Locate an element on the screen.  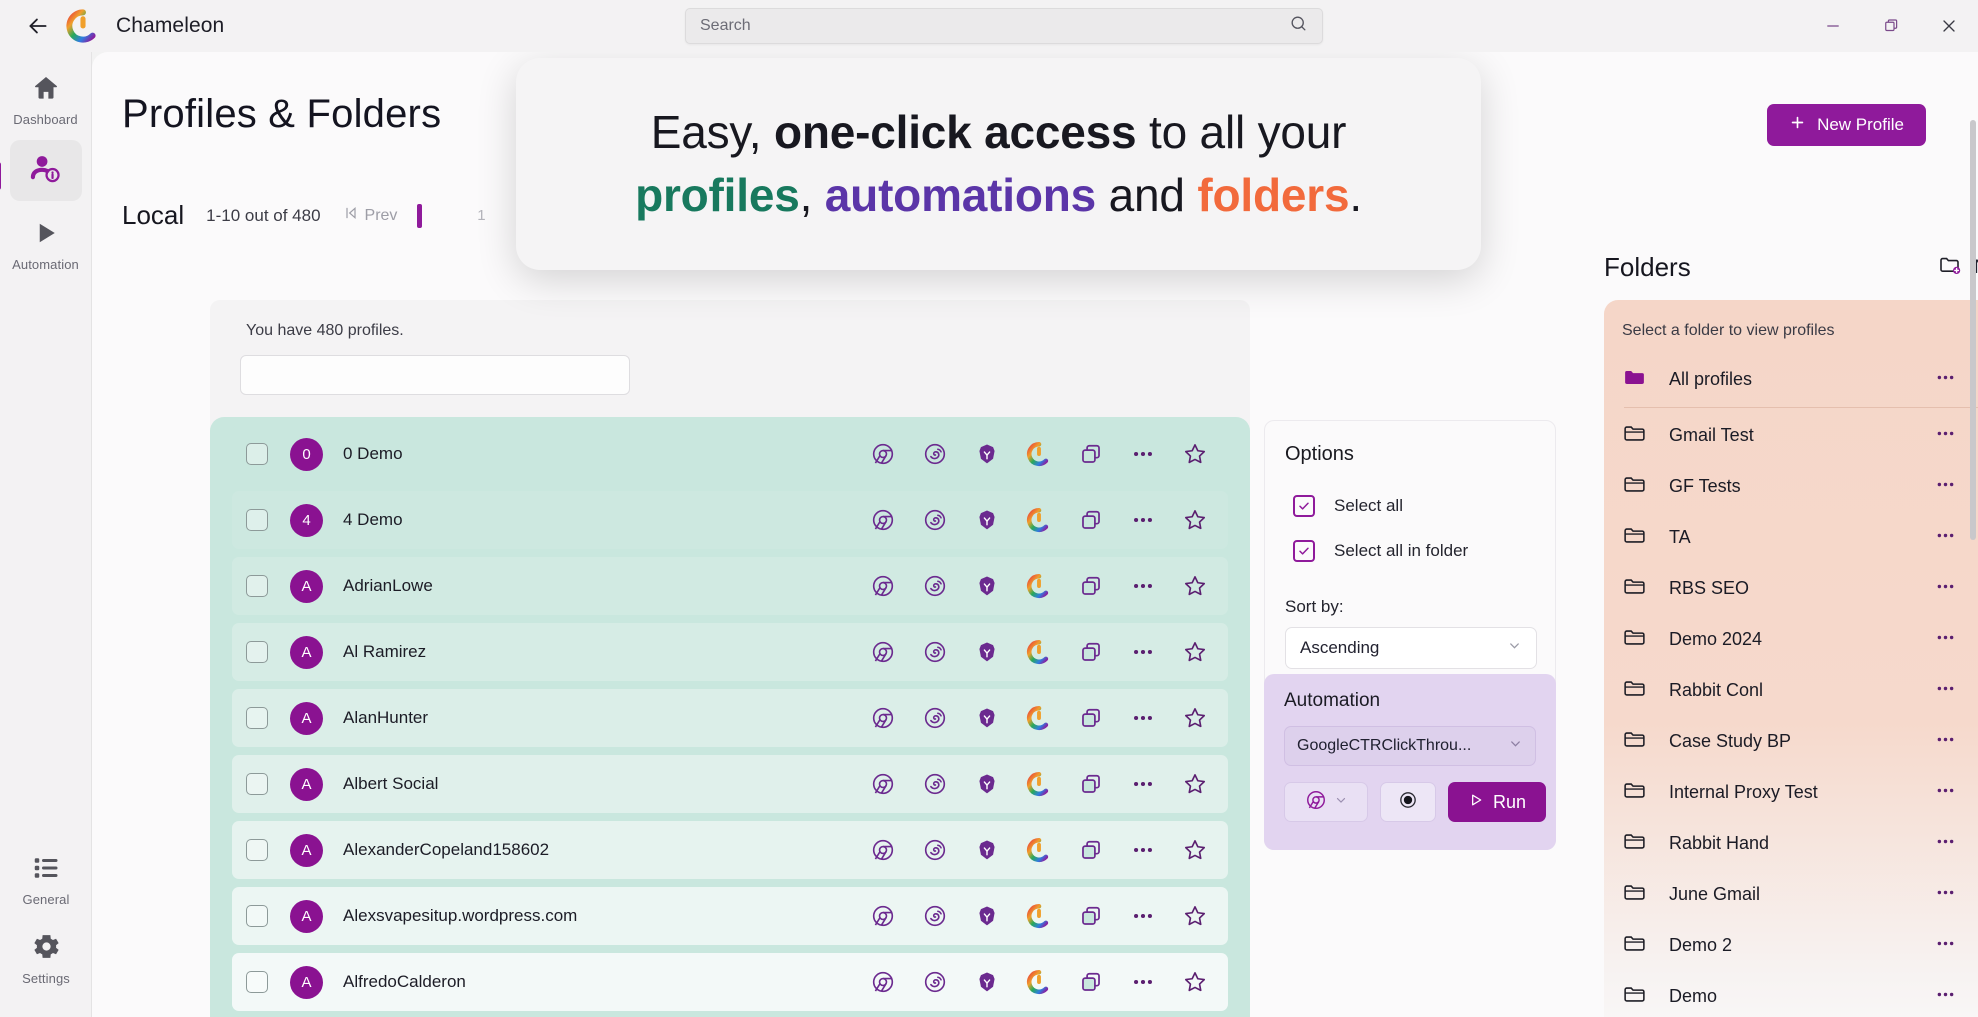
profile-row: A AdrianLowe is located at coordinates (730, 586).